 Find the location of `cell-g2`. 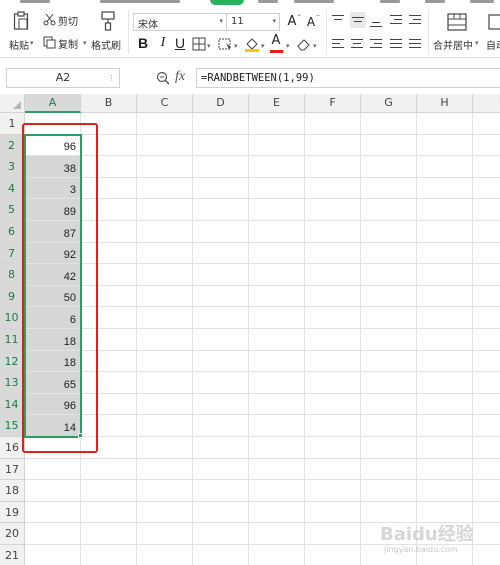

cell-g2 is located at coordinates (389, 145).